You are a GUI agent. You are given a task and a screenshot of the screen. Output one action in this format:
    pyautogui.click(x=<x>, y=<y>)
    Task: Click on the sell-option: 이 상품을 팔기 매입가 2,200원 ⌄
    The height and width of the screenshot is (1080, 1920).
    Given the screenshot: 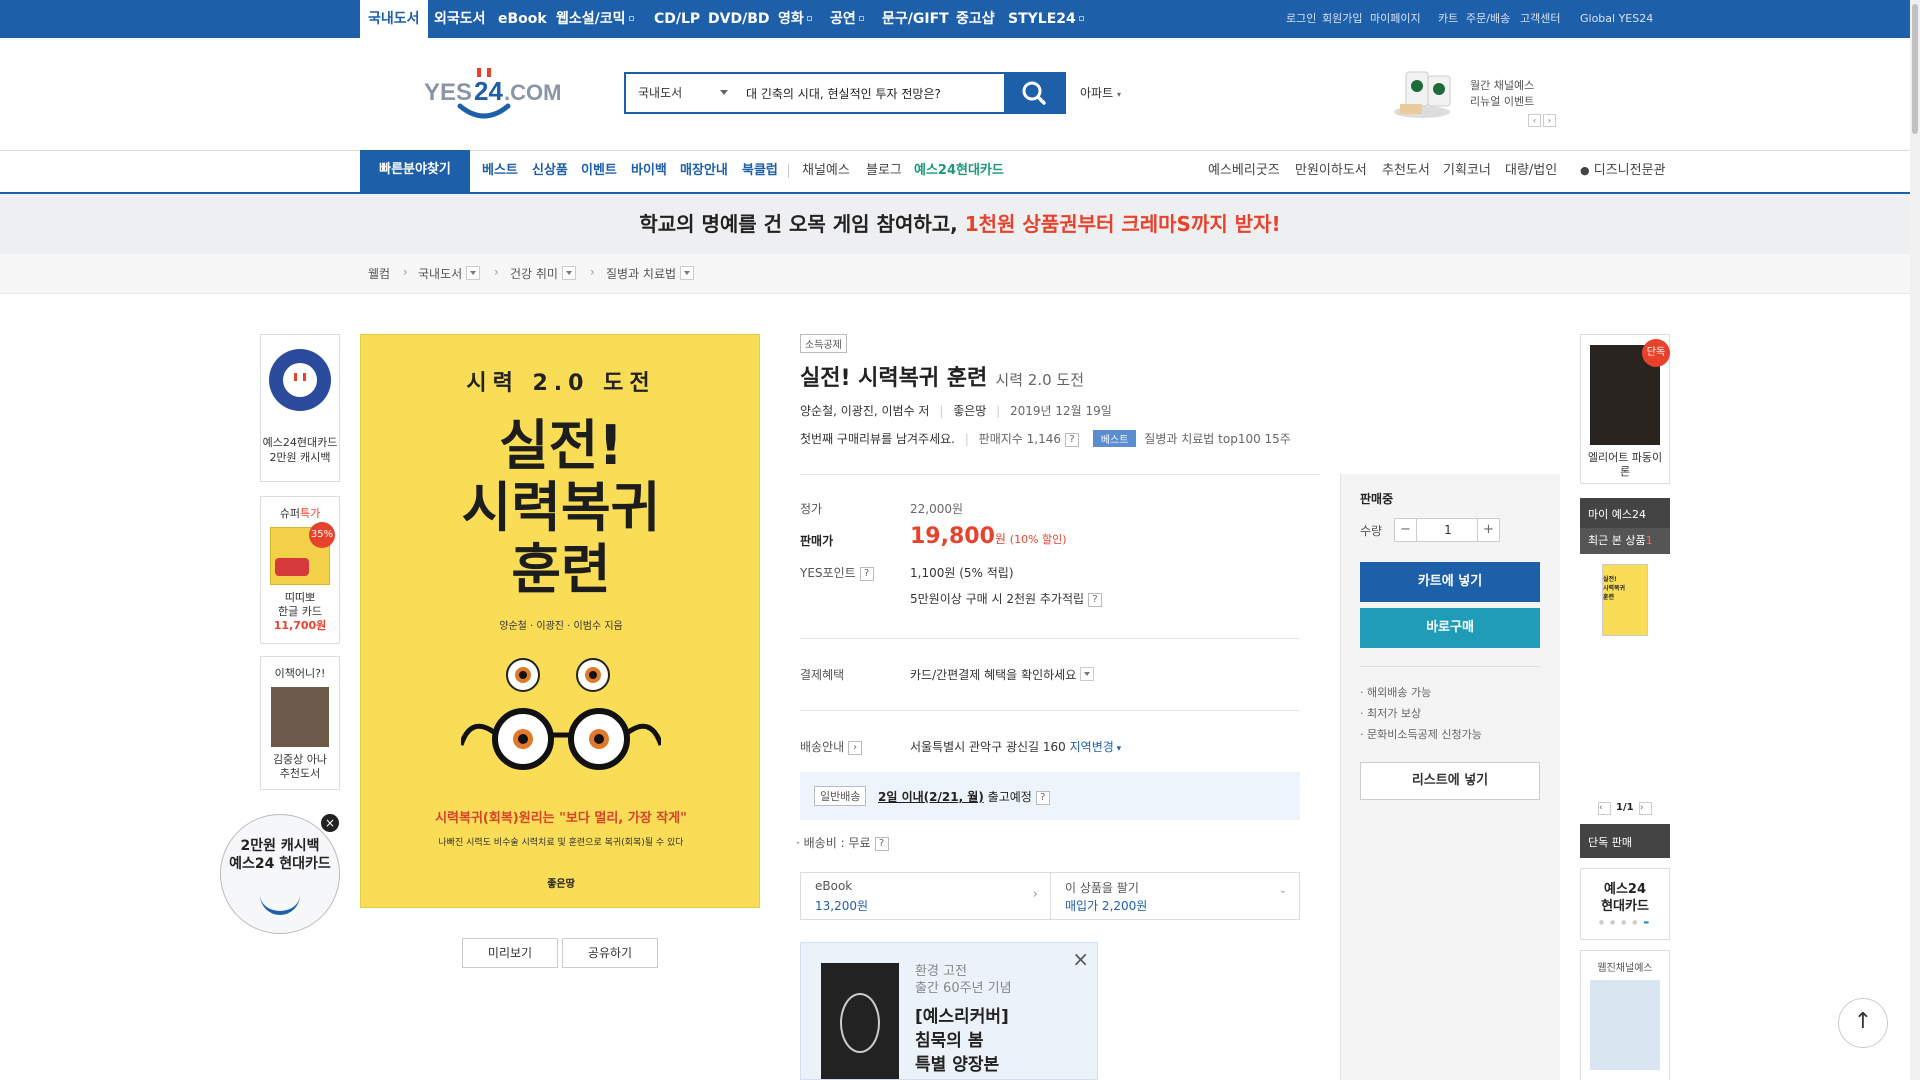 What is the action you would take?
    pyautogui.click(x=1175, y=896)
    